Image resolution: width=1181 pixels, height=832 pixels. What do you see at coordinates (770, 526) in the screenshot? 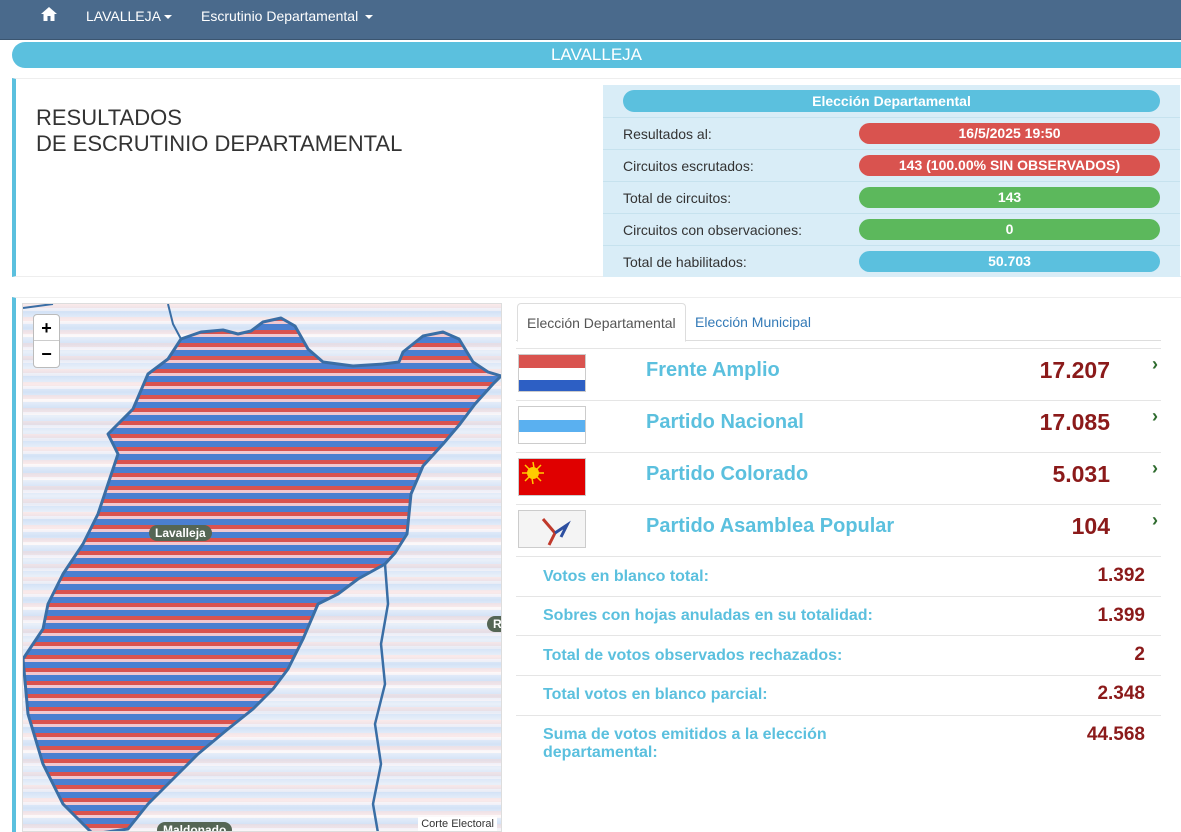
I see `party-name: Partido Asamblea Popular` at bounding box center [770, 526].